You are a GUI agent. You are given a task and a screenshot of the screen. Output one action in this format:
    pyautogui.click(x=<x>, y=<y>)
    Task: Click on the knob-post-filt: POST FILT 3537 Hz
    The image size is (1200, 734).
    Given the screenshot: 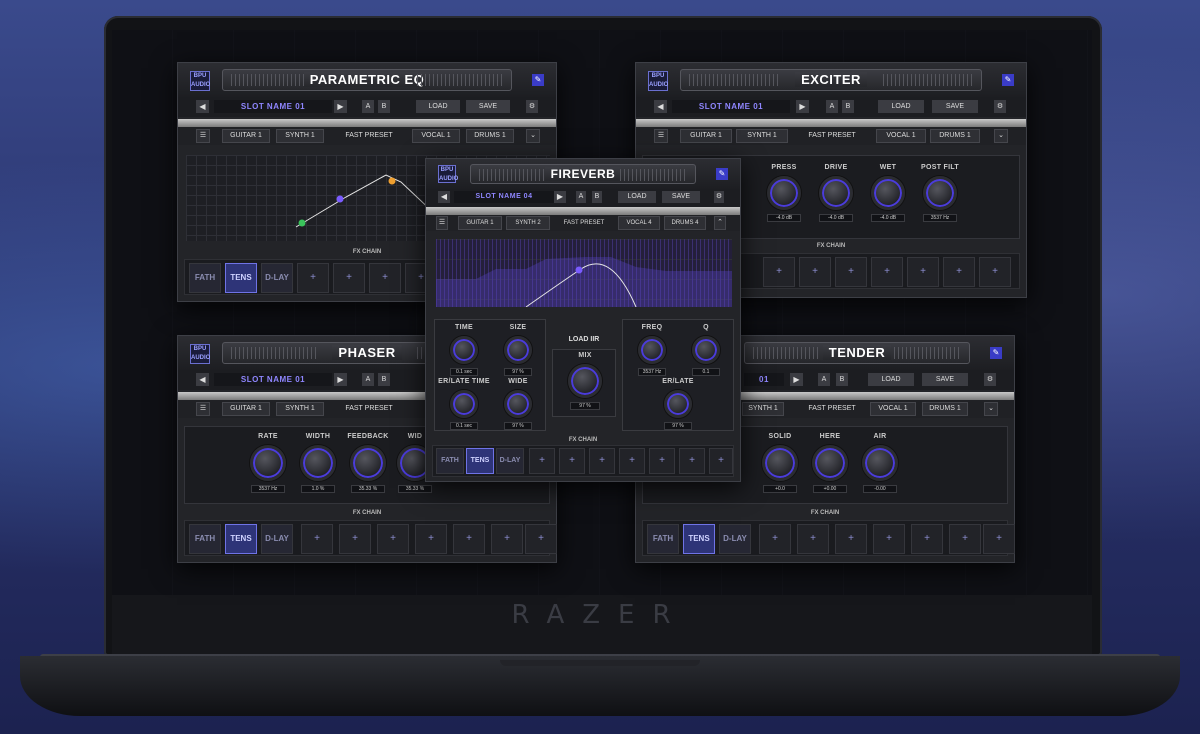 What is the action you would take?
    pyautogui.click(x=940, y=193)
    